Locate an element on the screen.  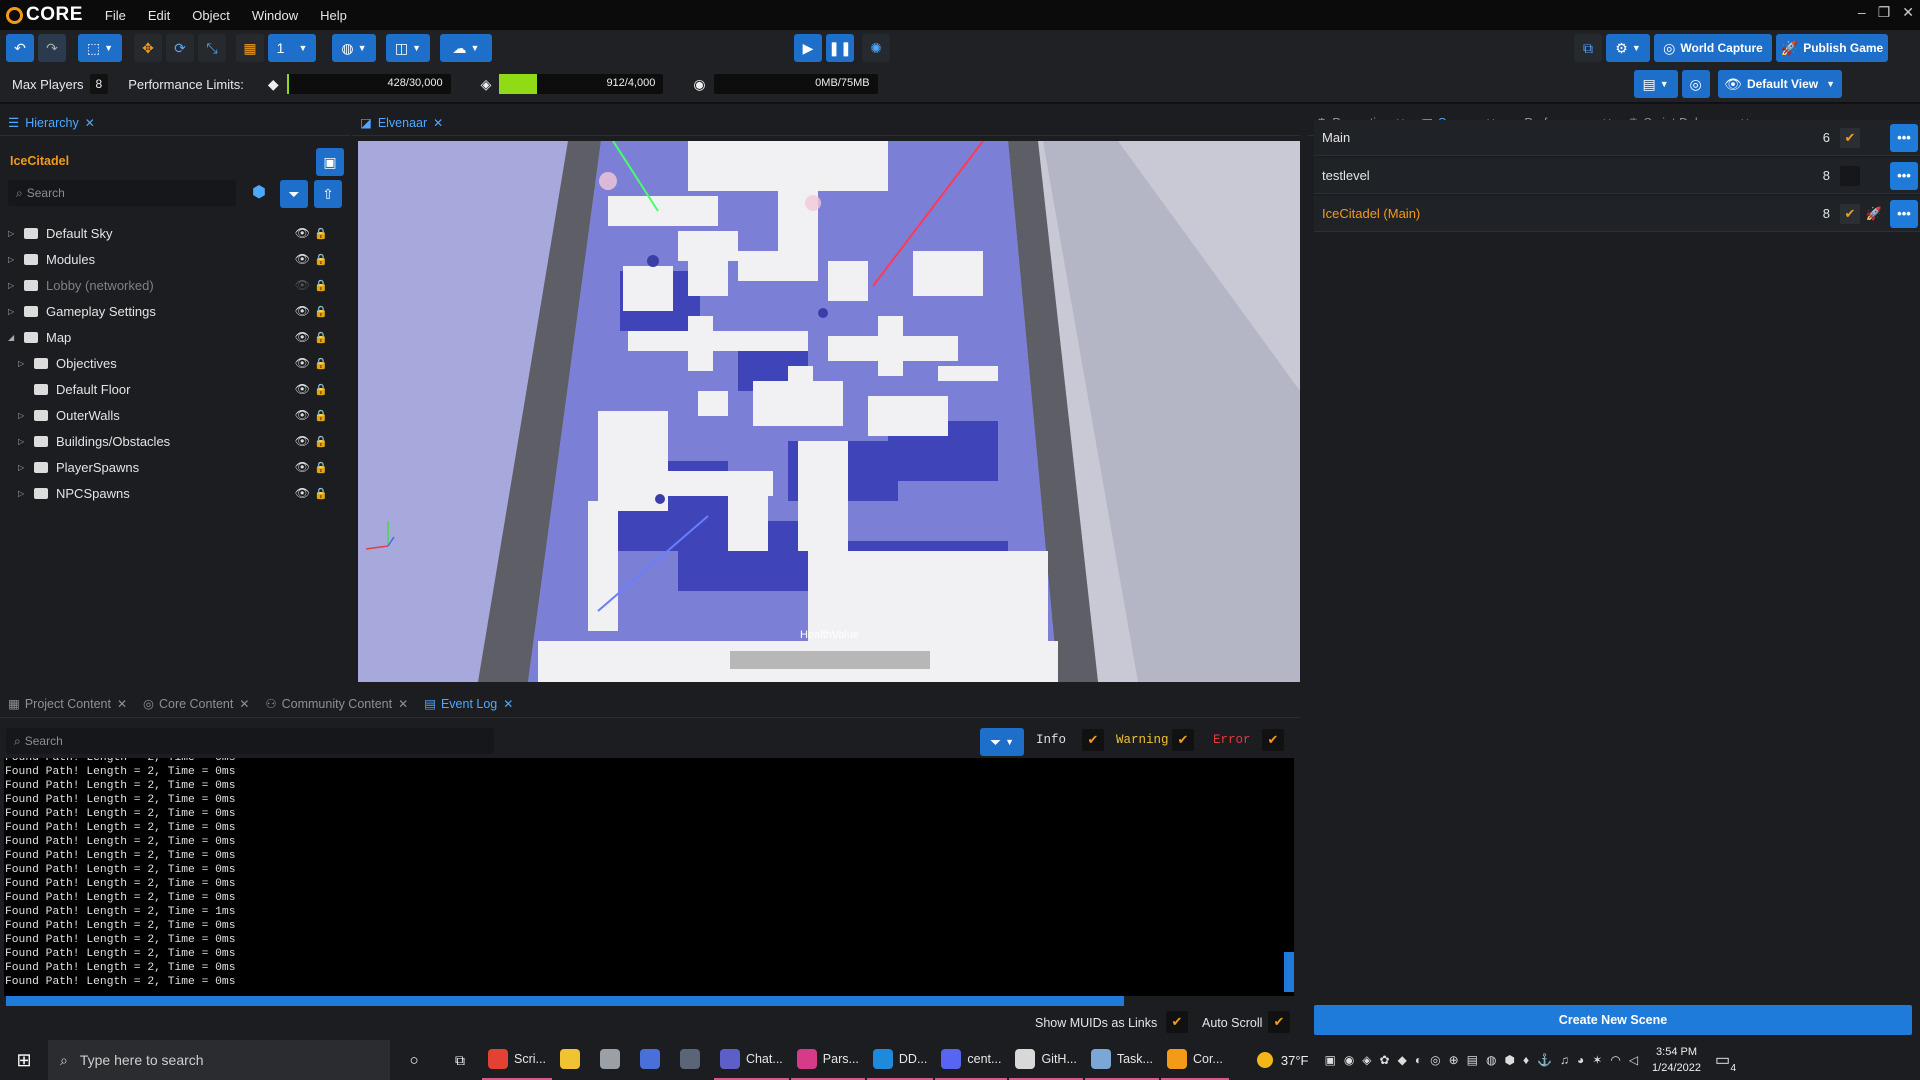
hierarchy-item: ▷ Objectives 👁 🔒 is located at coordinates (170, 363).